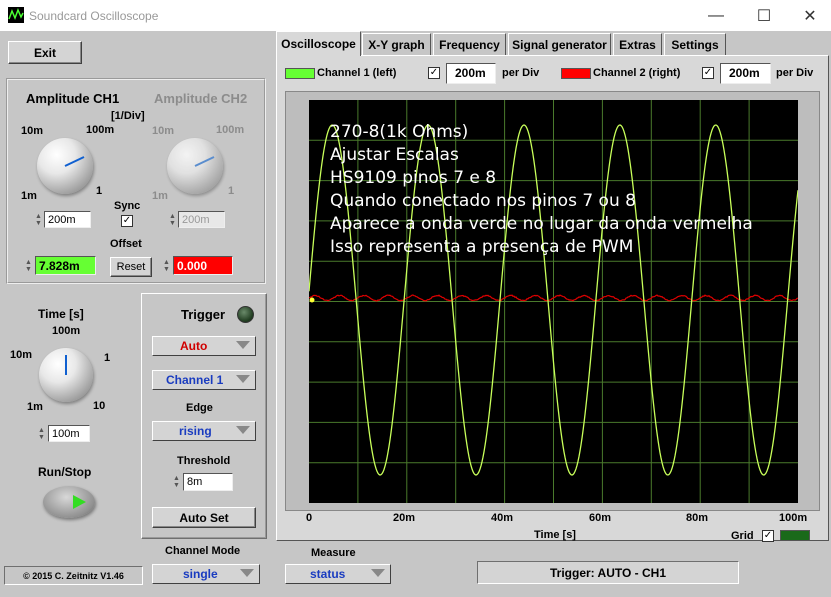 The image size is (831, 597). I want to click on amplitude-ch1-knob, so click(65, 166).